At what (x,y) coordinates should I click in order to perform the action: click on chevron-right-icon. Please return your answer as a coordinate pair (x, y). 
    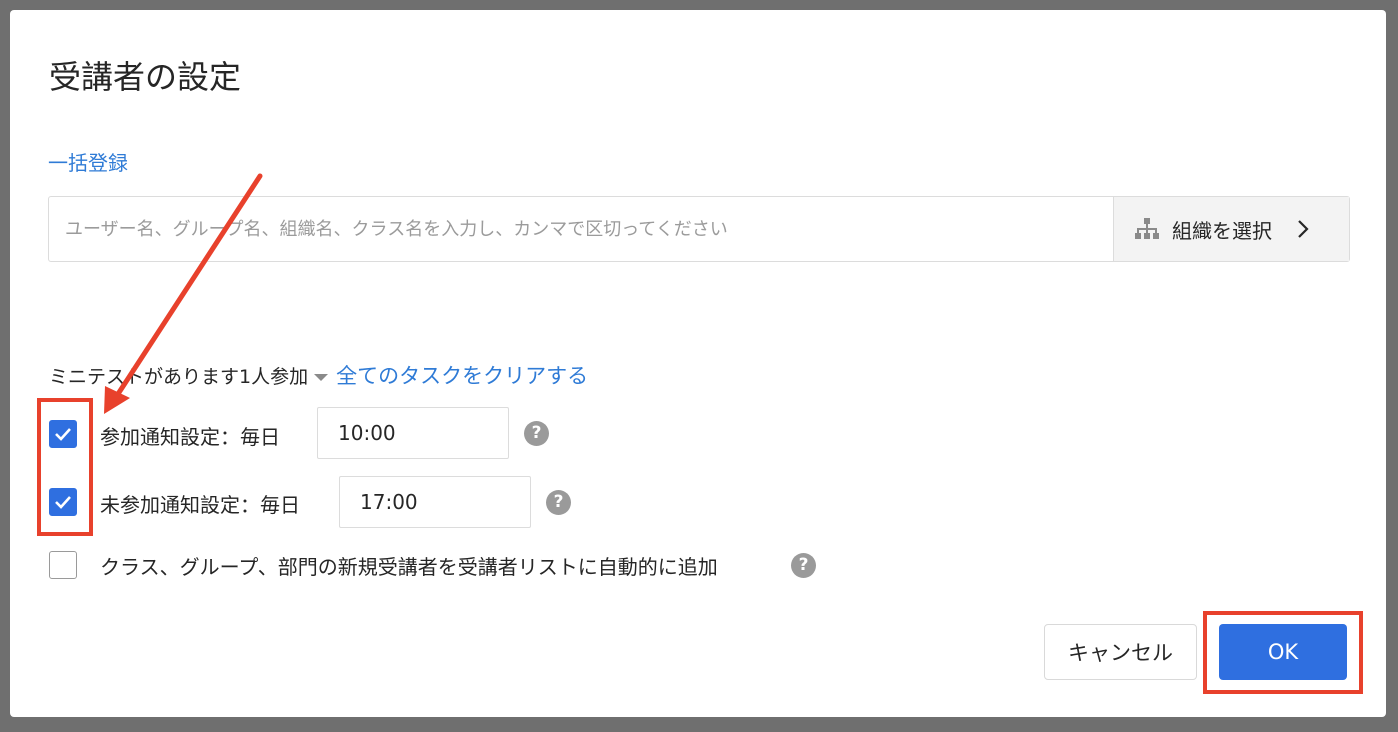
    Looking at the image, I should click on (1303, 229).